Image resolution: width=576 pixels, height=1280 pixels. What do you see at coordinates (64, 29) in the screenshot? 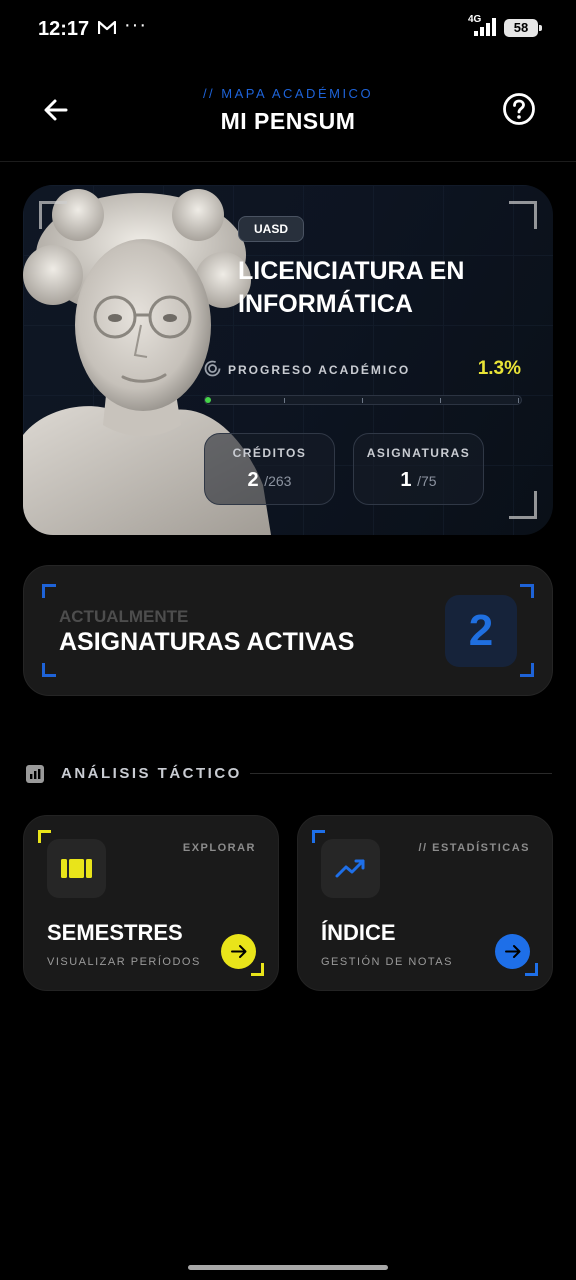
I see `status-time: 12:17` at bounding box center [64, 29].